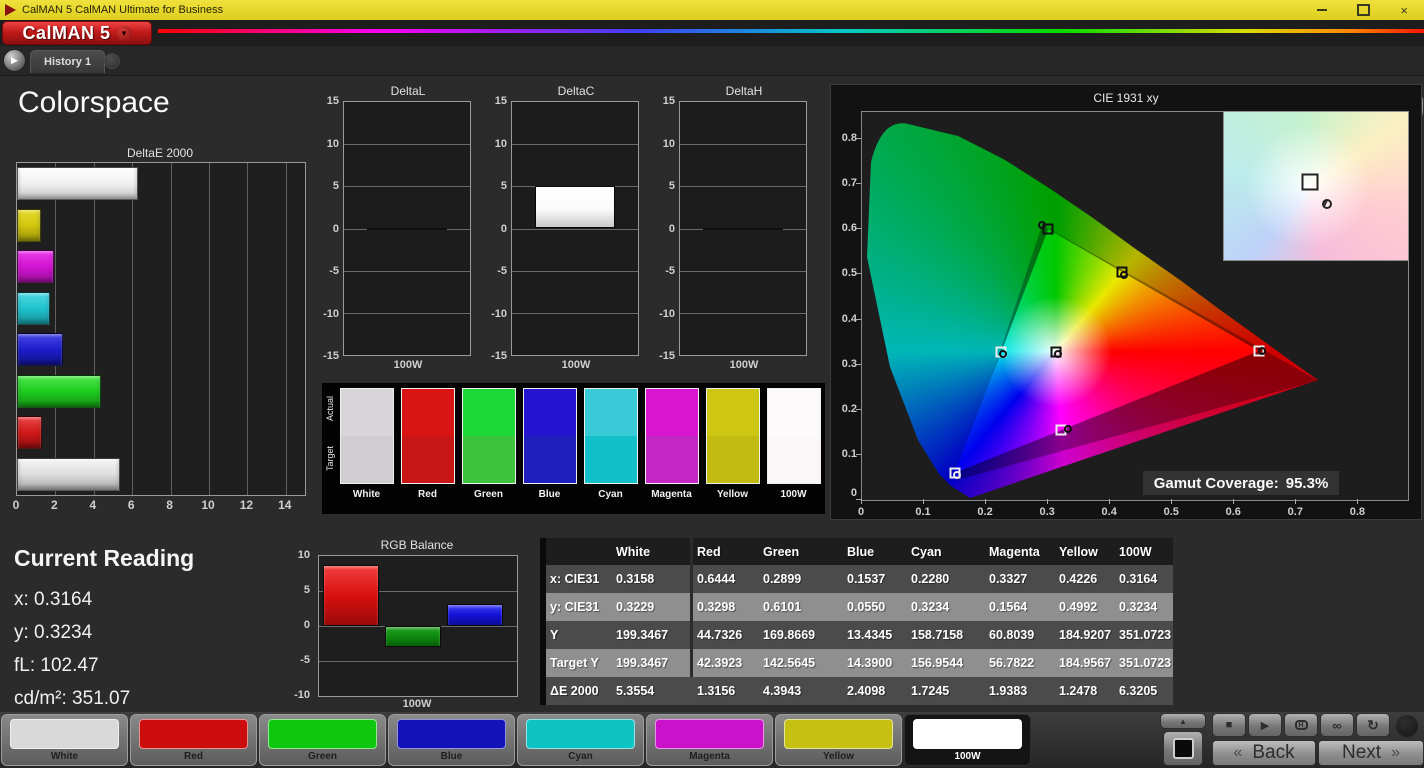 This screenshot has height=768, width=1424. What do you see at coordinates (667, 313) in the screenshot?
I see `axis-tick-label: -10` at bounding box center [667, 313].